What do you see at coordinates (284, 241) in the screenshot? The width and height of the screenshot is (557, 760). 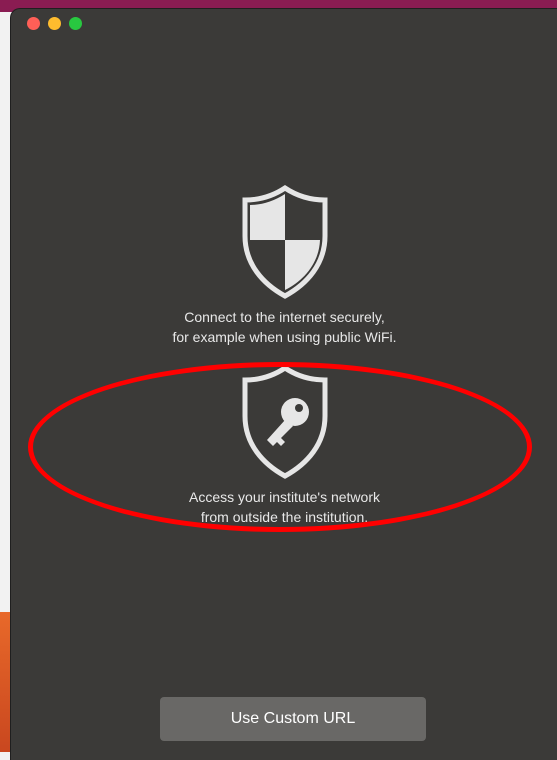 I see `shield-checker-icon` at bounding box center [284, 241].